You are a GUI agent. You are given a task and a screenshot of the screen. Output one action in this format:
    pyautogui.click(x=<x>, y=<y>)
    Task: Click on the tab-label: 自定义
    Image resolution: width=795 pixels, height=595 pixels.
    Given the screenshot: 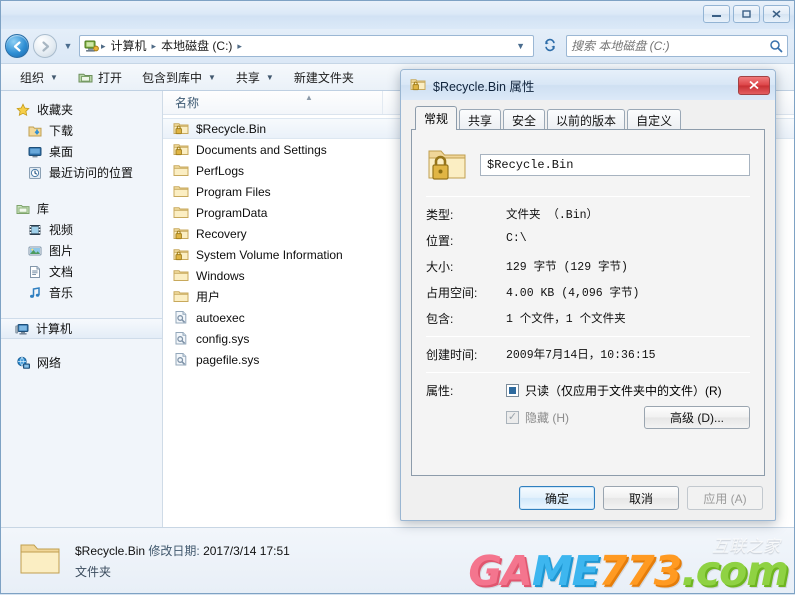 What is the action you would take?
    pyautogui.click(x=654, y=120)
    